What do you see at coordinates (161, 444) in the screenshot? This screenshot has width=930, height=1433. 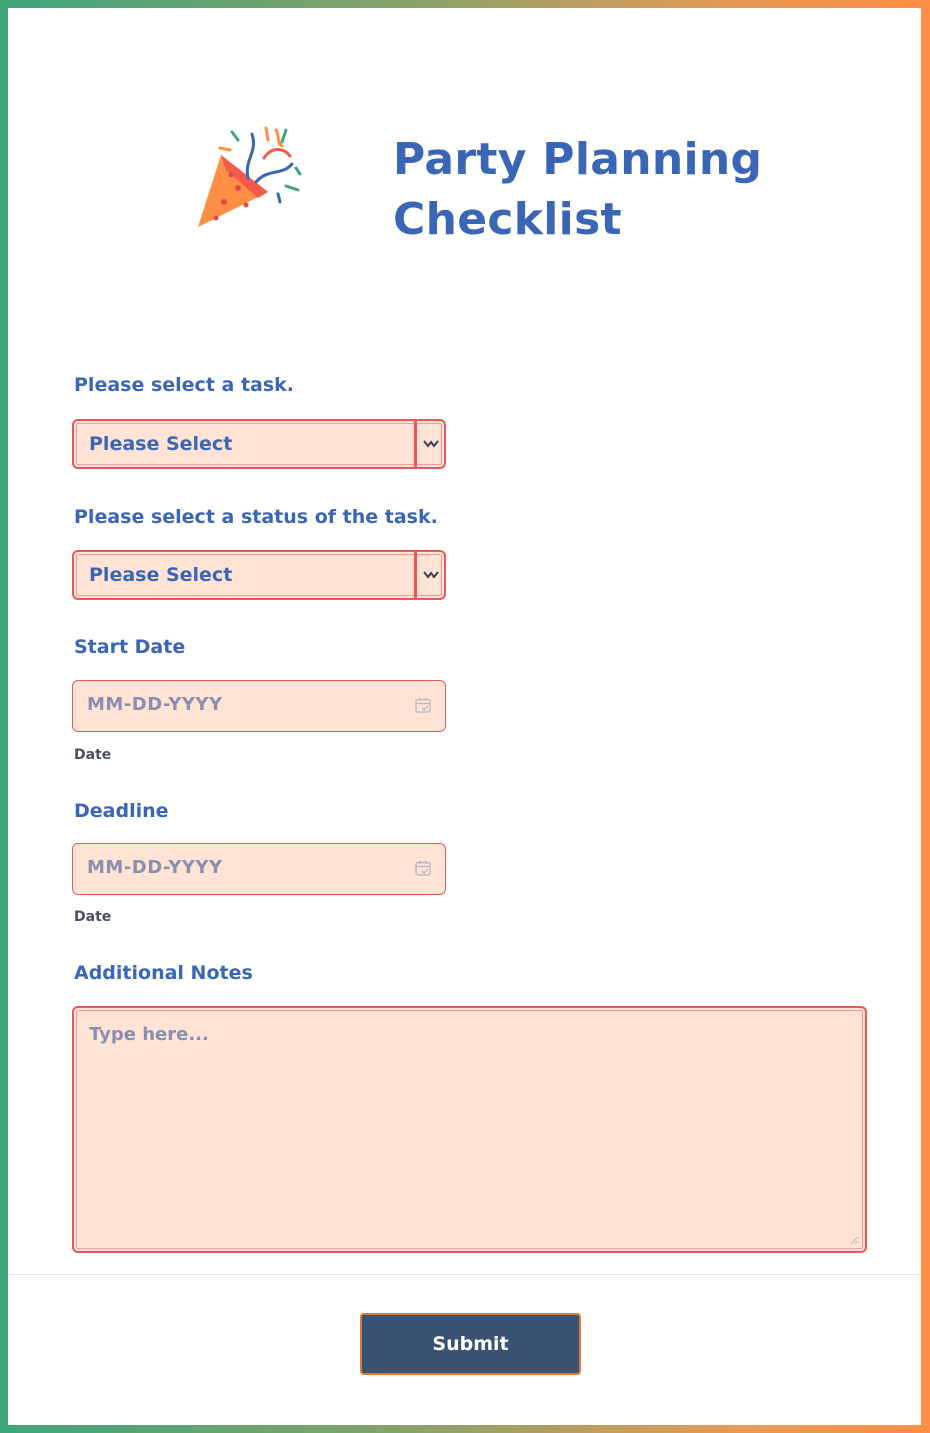 I see `task-select-value: Please Select` at bounding box center [161, 444].